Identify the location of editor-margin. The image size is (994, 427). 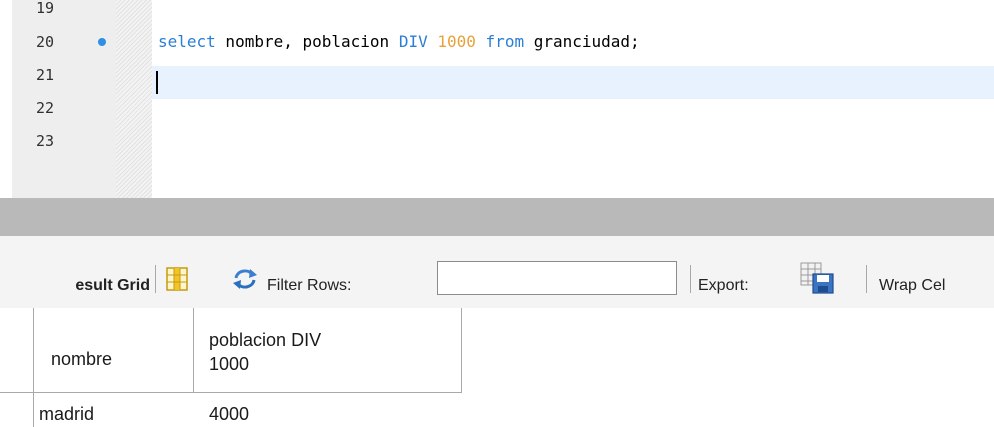
(6, 99).